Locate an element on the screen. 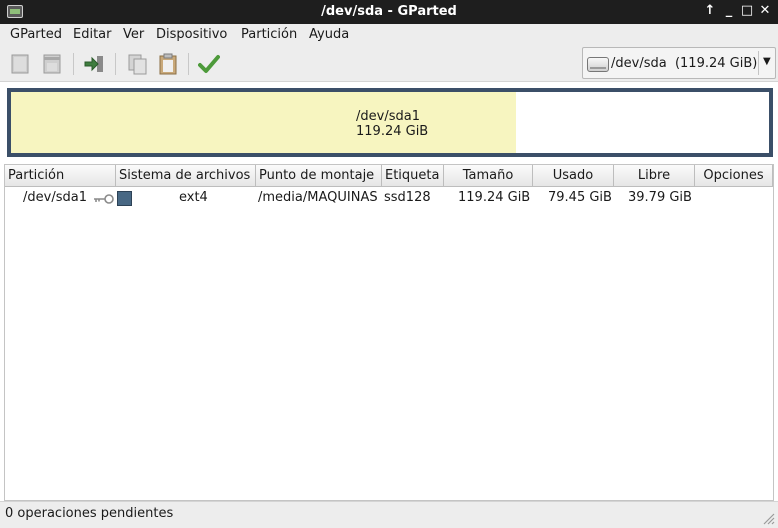 This screenshot has height=528, width=778. menu-editar: Editar is located at coordinates (92, 34).